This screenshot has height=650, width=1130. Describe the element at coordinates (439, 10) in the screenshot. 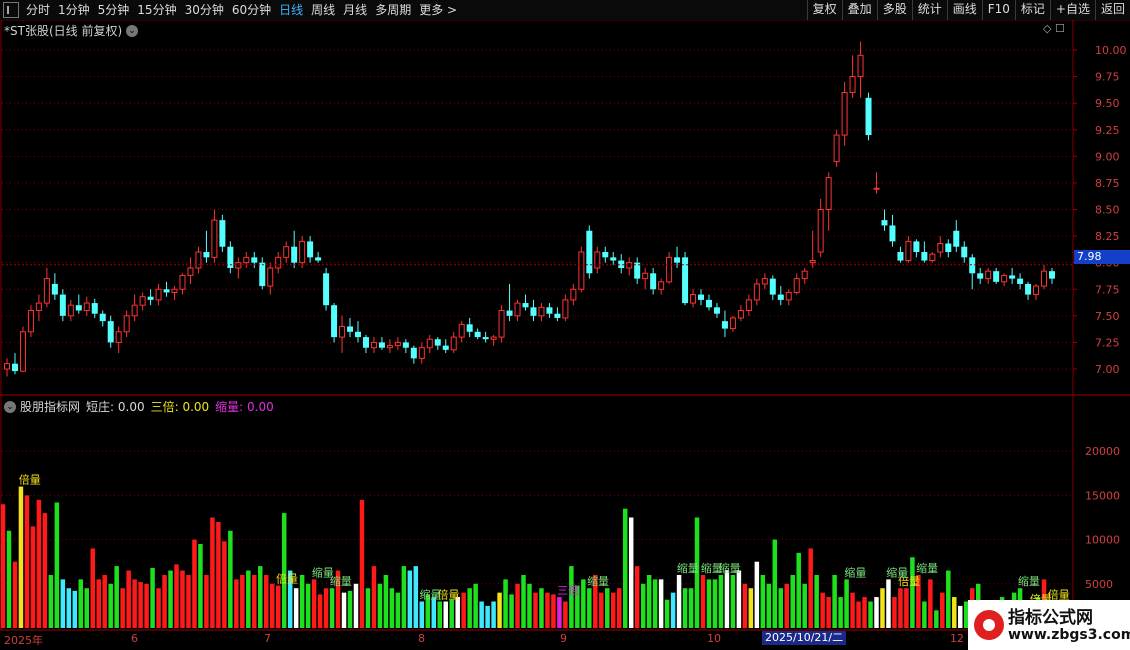

I see `period-tab-10: 更多 >` at that location.